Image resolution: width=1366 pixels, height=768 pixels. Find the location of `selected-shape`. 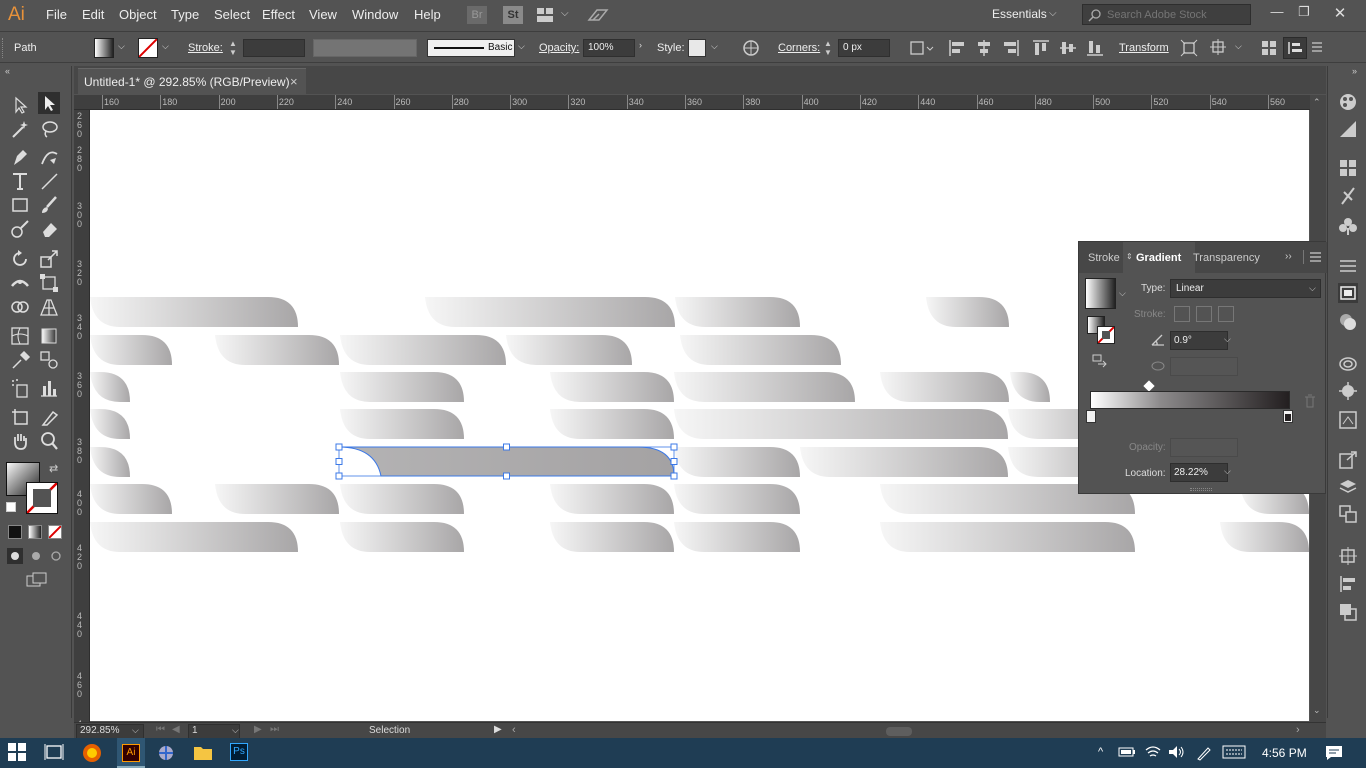

selected-shape is located at coordinates (506, 461).